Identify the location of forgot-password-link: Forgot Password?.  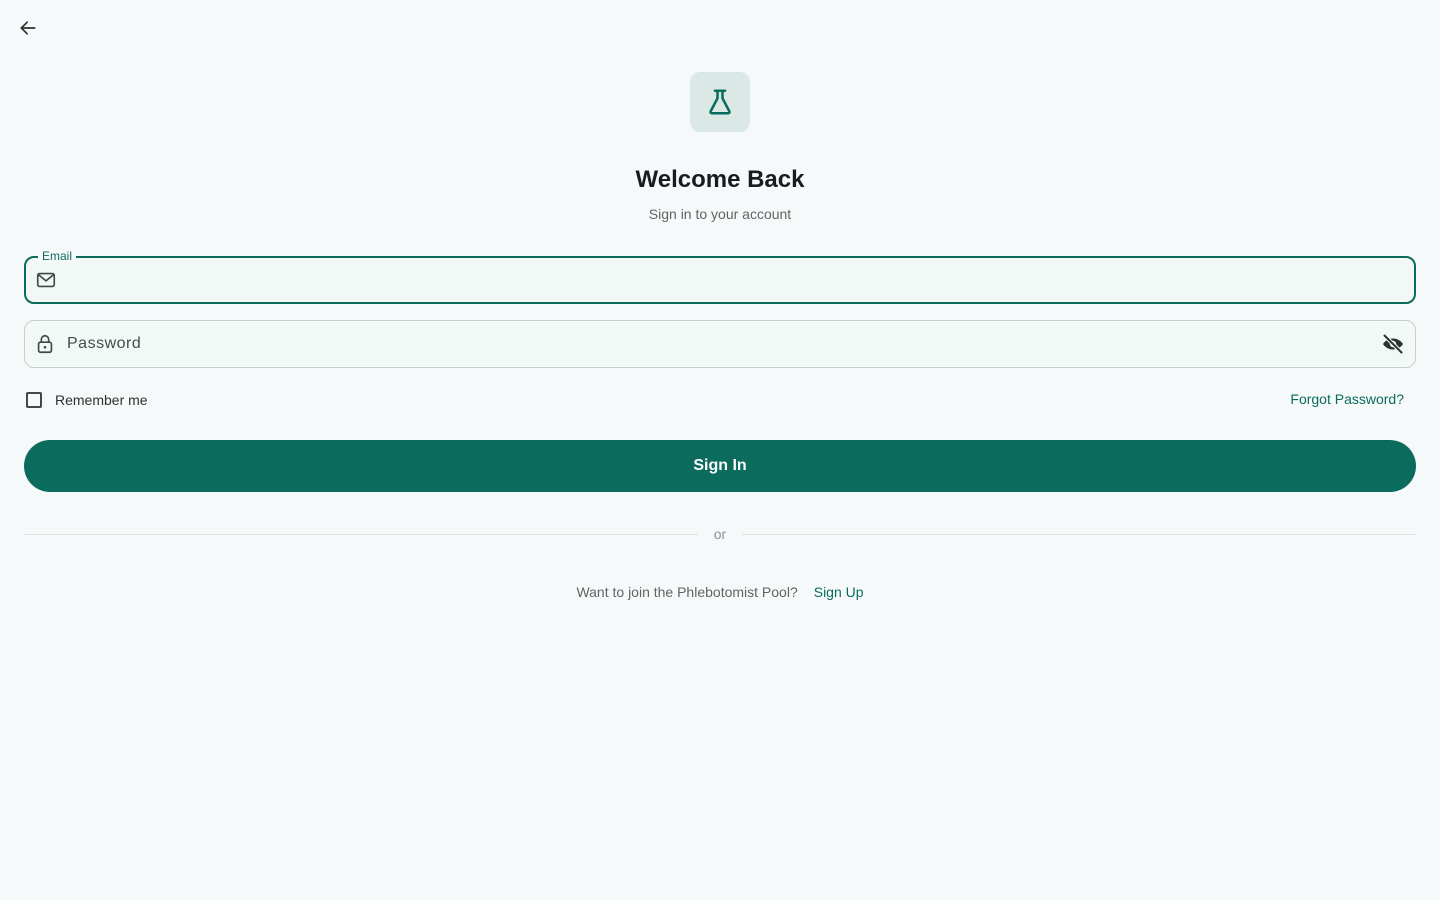
(1347, 399).